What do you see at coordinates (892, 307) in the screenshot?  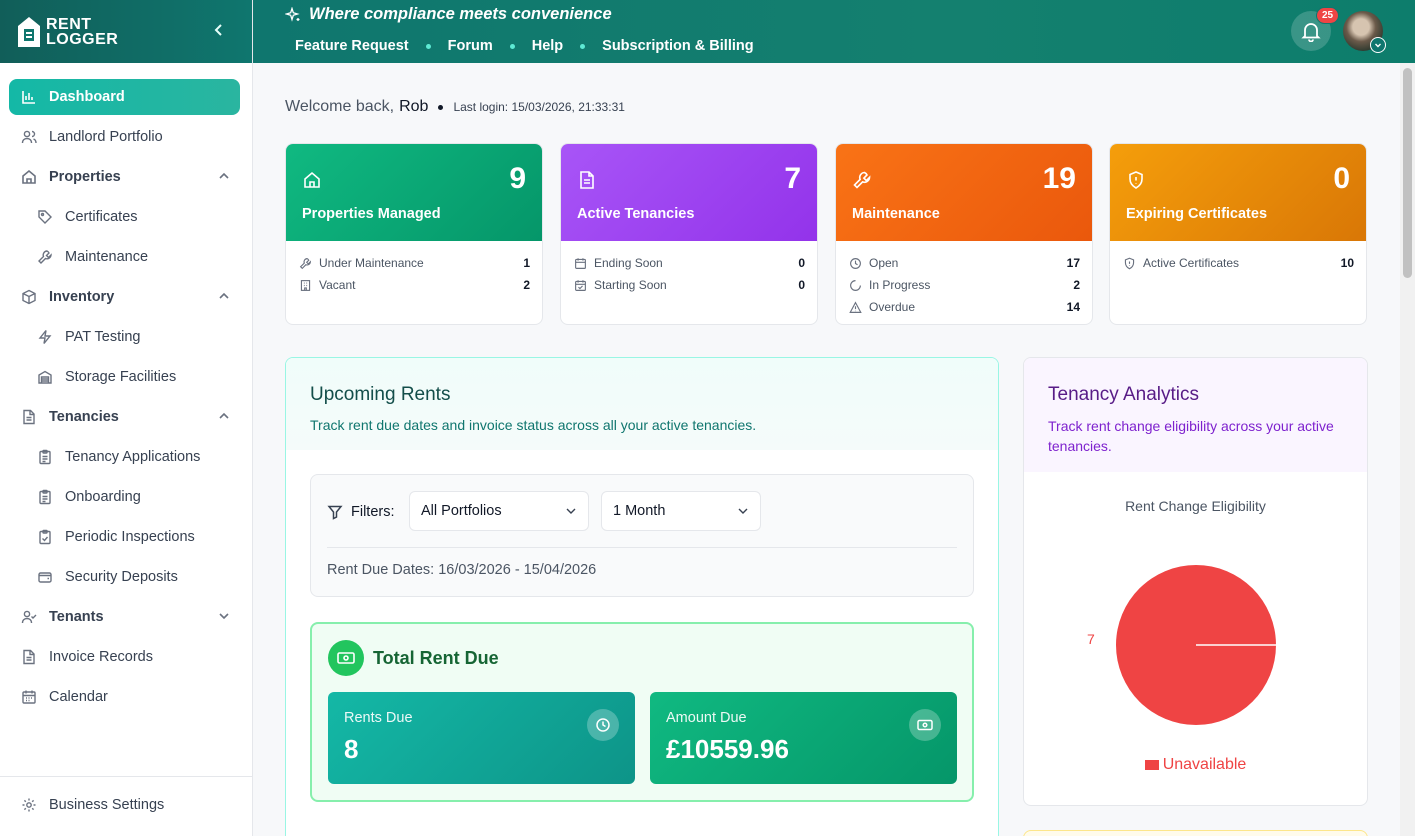 I see `stat-row-label: Overdue` at bounding box center [892, 307].